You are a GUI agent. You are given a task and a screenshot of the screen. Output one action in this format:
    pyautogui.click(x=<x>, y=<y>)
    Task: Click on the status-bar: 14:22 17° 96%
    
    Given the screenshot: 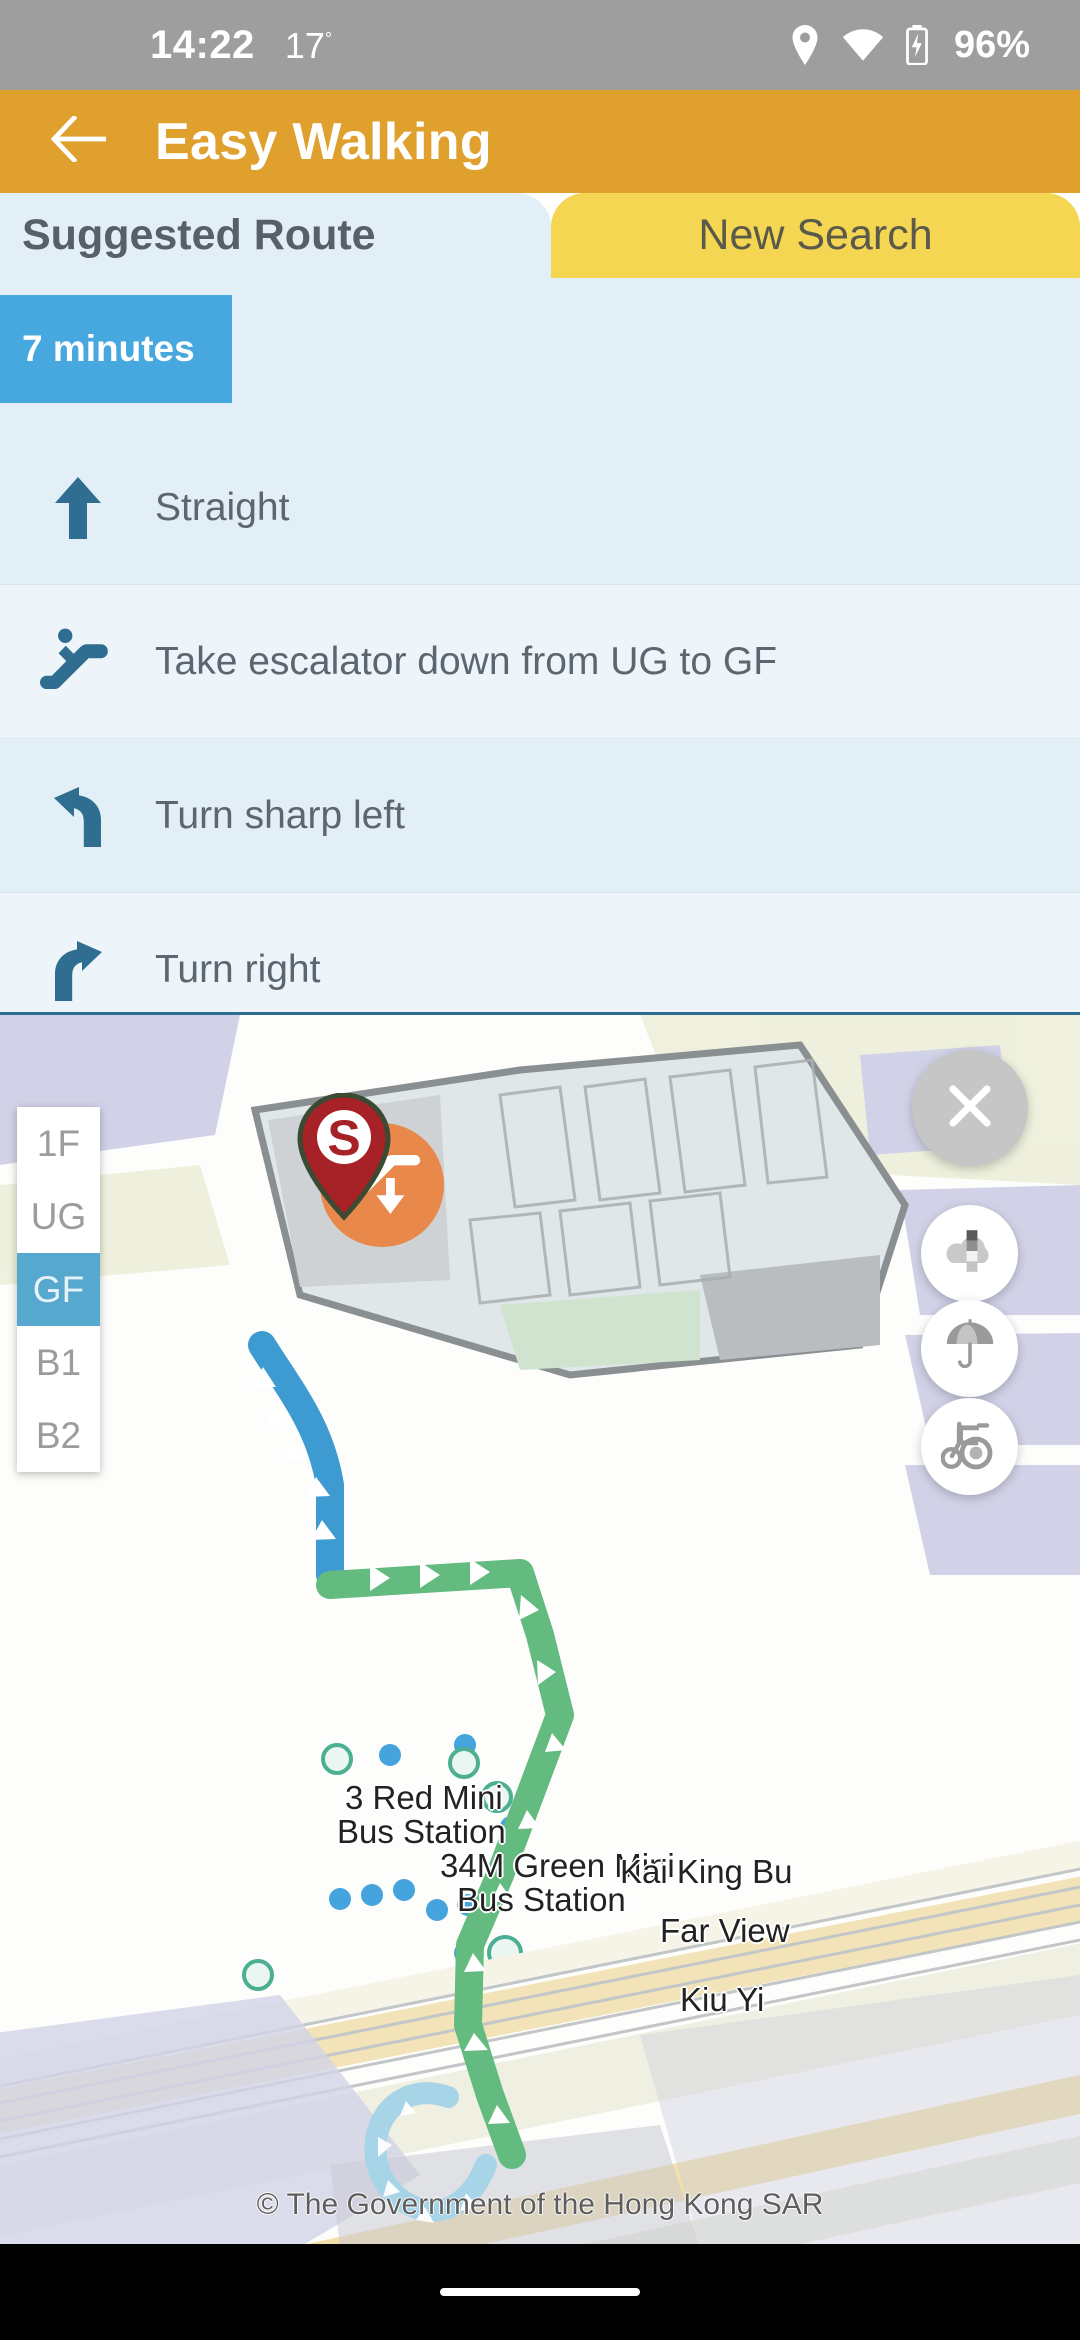 What is the action you would take?
    pyautogui.click(x=540, y=45)
    